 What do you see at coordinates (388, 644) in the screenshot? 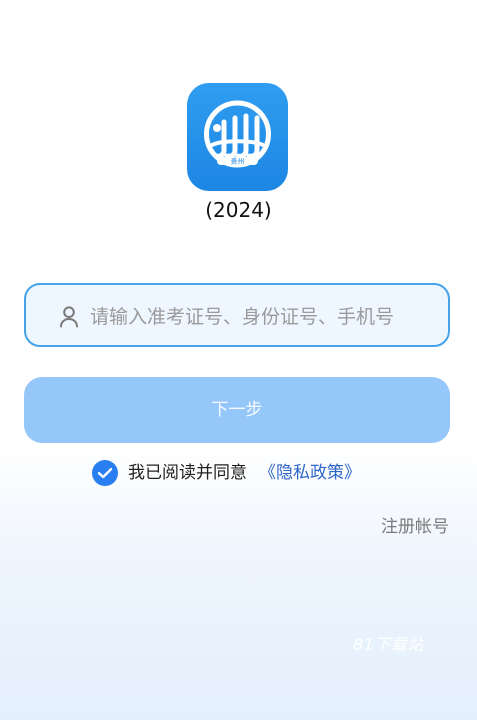
I see `site-watermark: 81下载站` at bounding box center [388, 644].